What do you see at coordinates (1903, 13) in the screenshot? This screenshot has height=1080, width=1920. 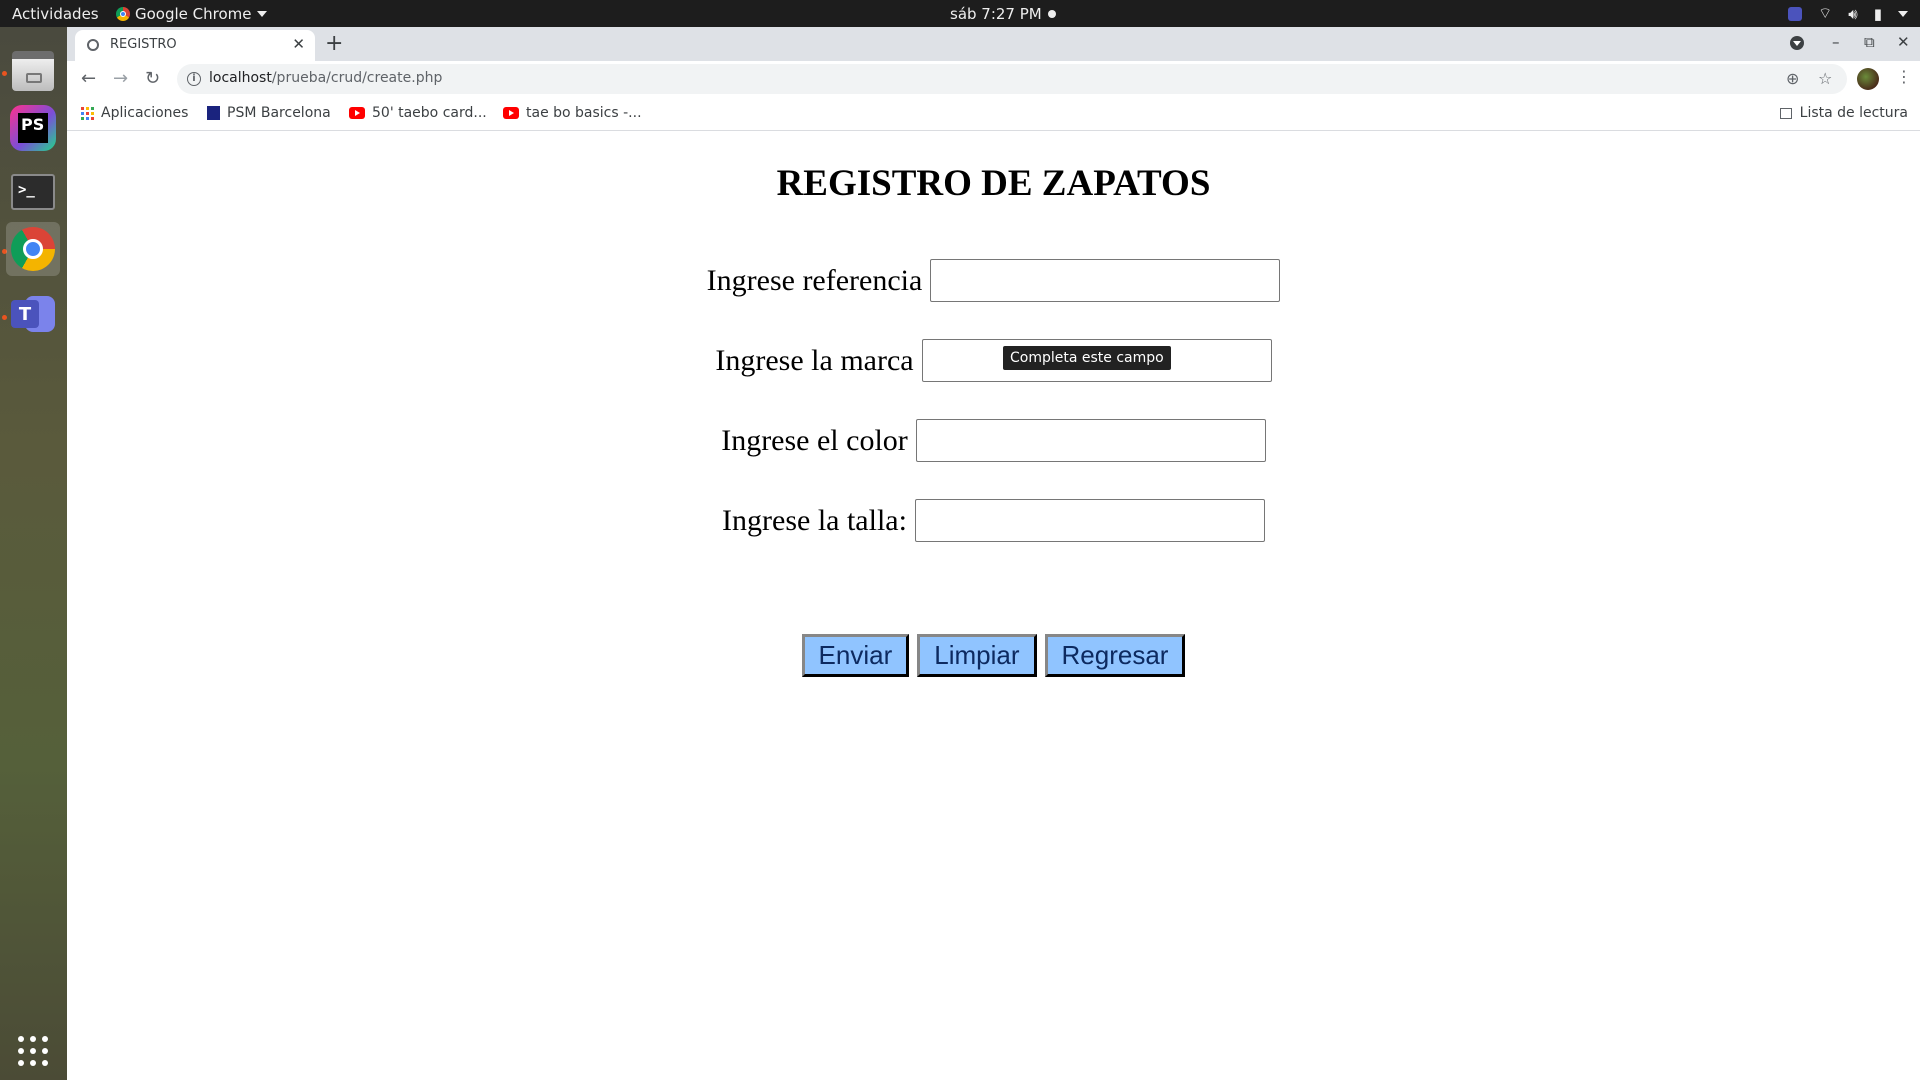 I see `system-menu-chevron-icon` at bounding box center [1903, 13].